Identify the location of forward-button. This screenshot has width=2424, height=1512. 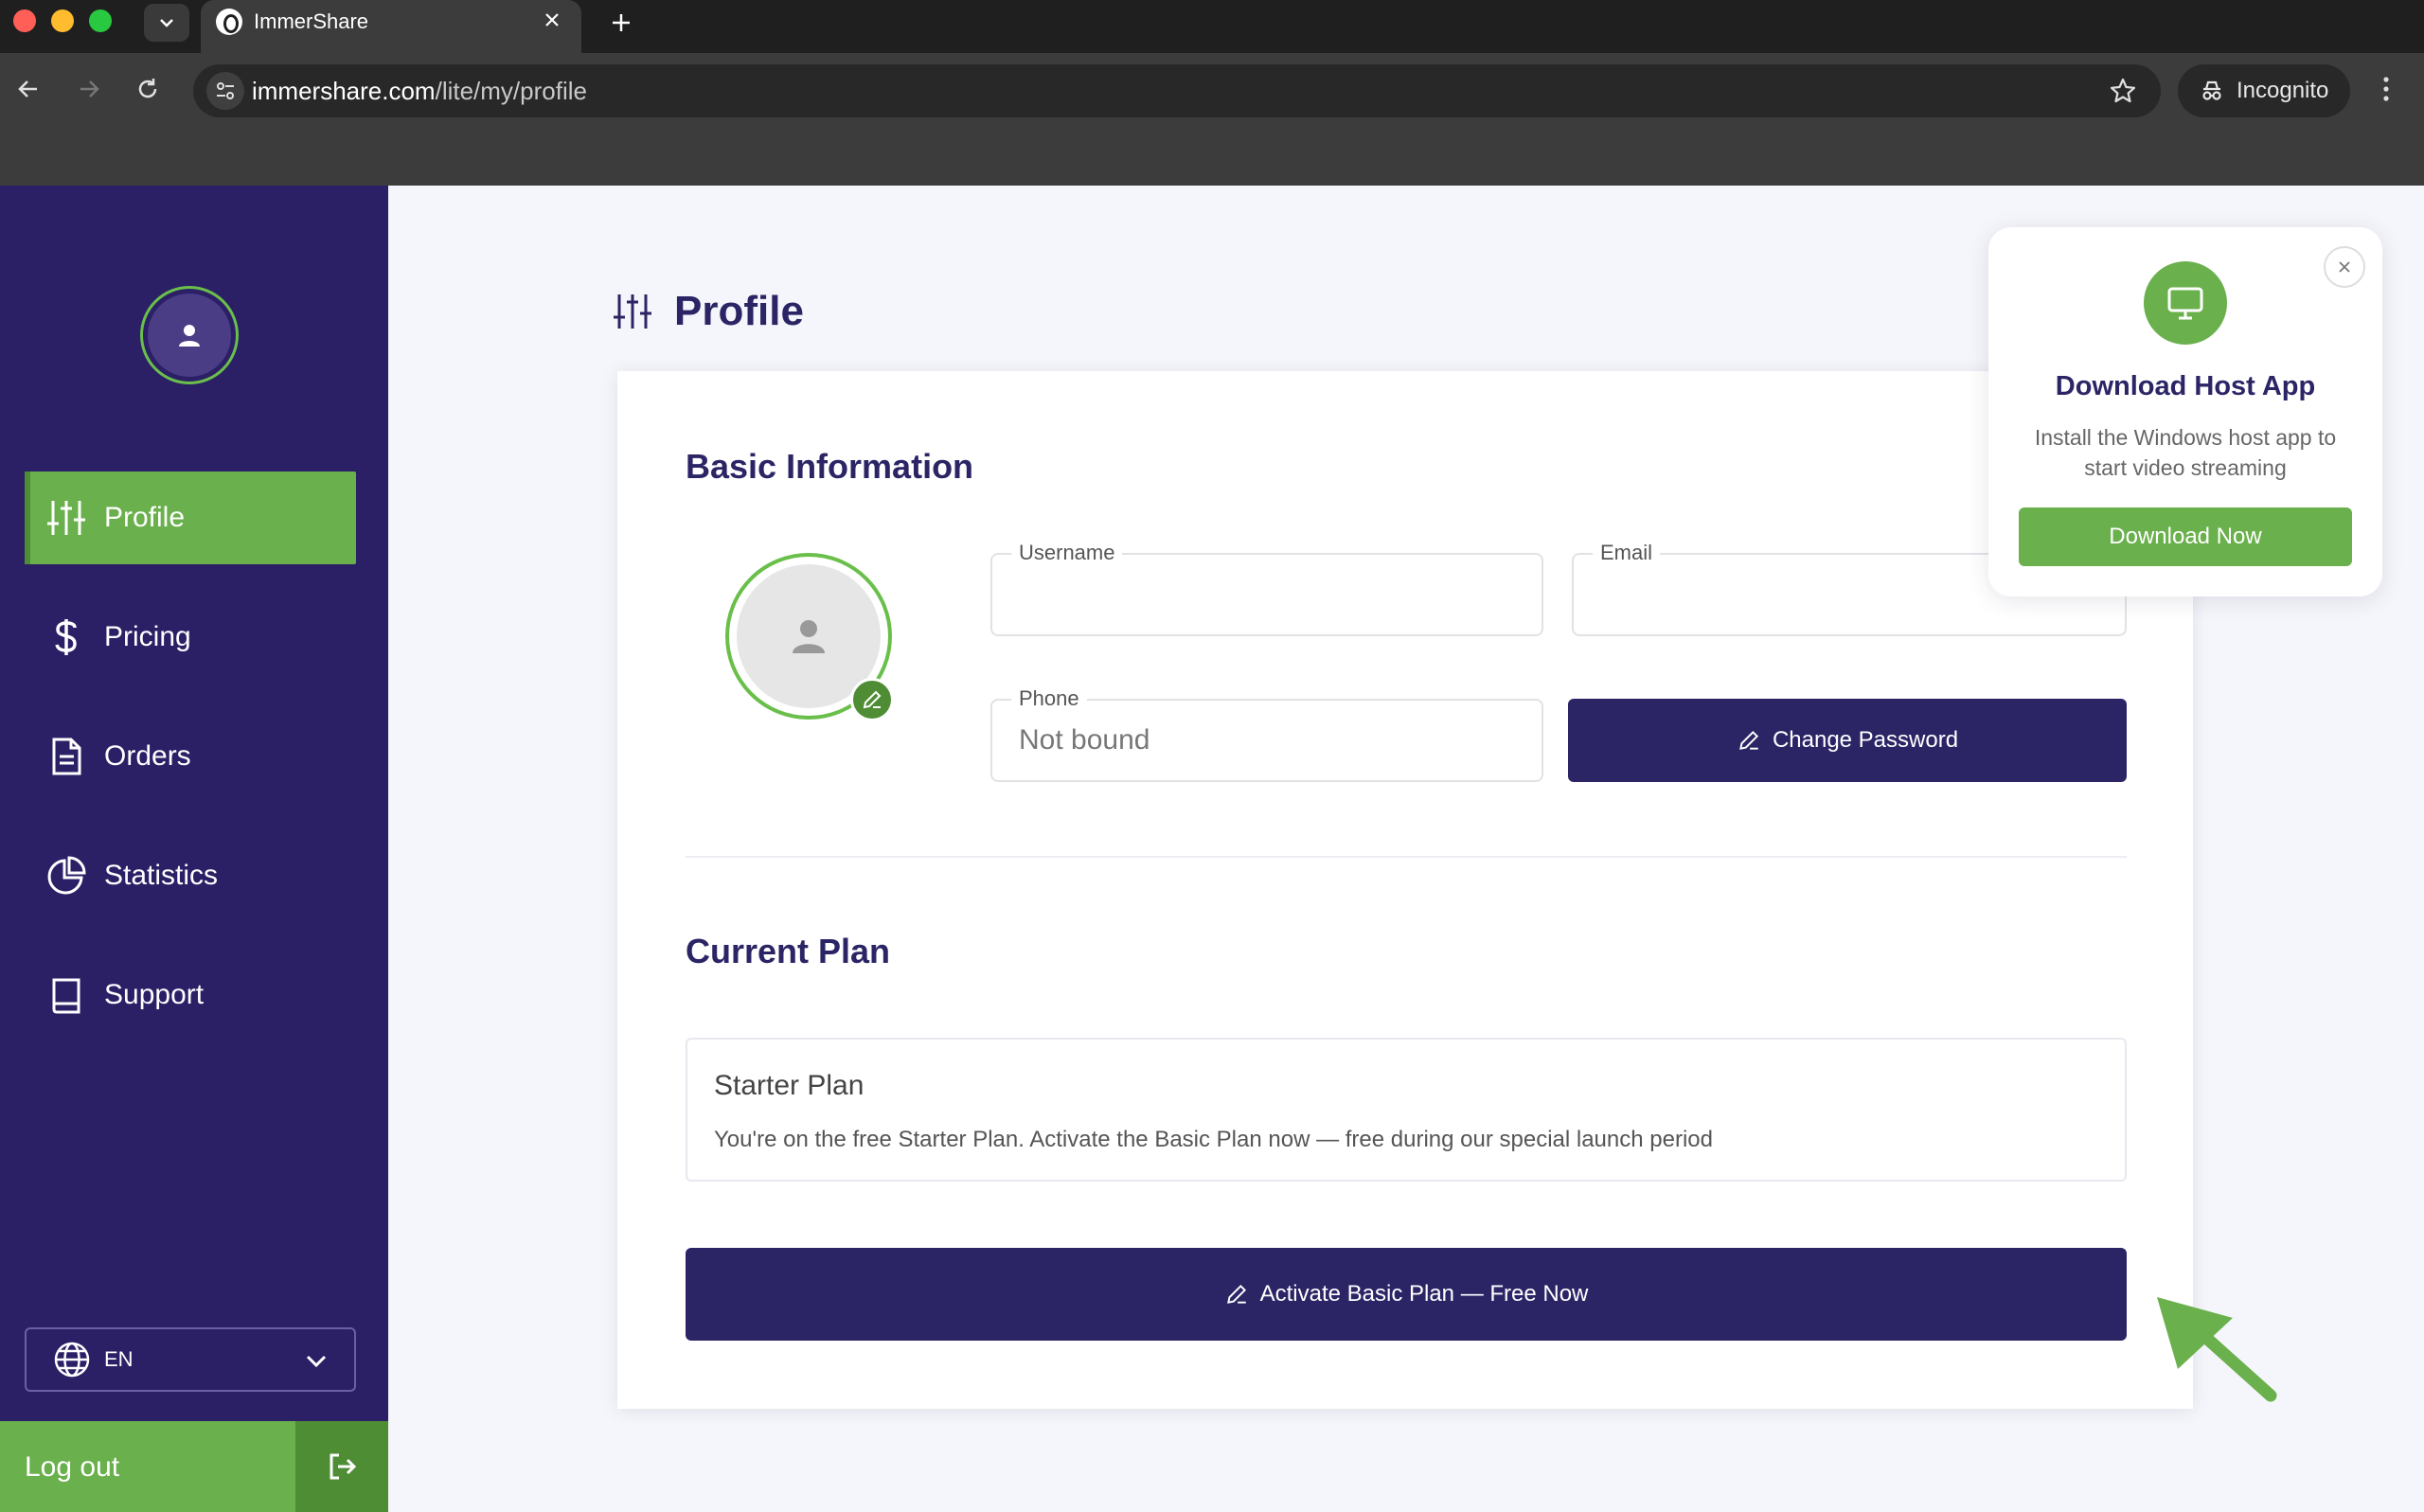
(89, 89).